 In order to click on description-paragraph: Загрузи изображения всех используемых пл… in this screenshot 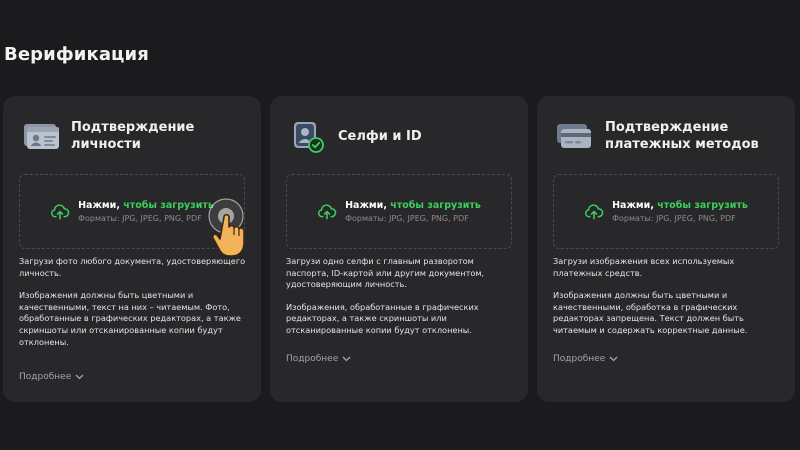, I will do `click(644, 267)`.